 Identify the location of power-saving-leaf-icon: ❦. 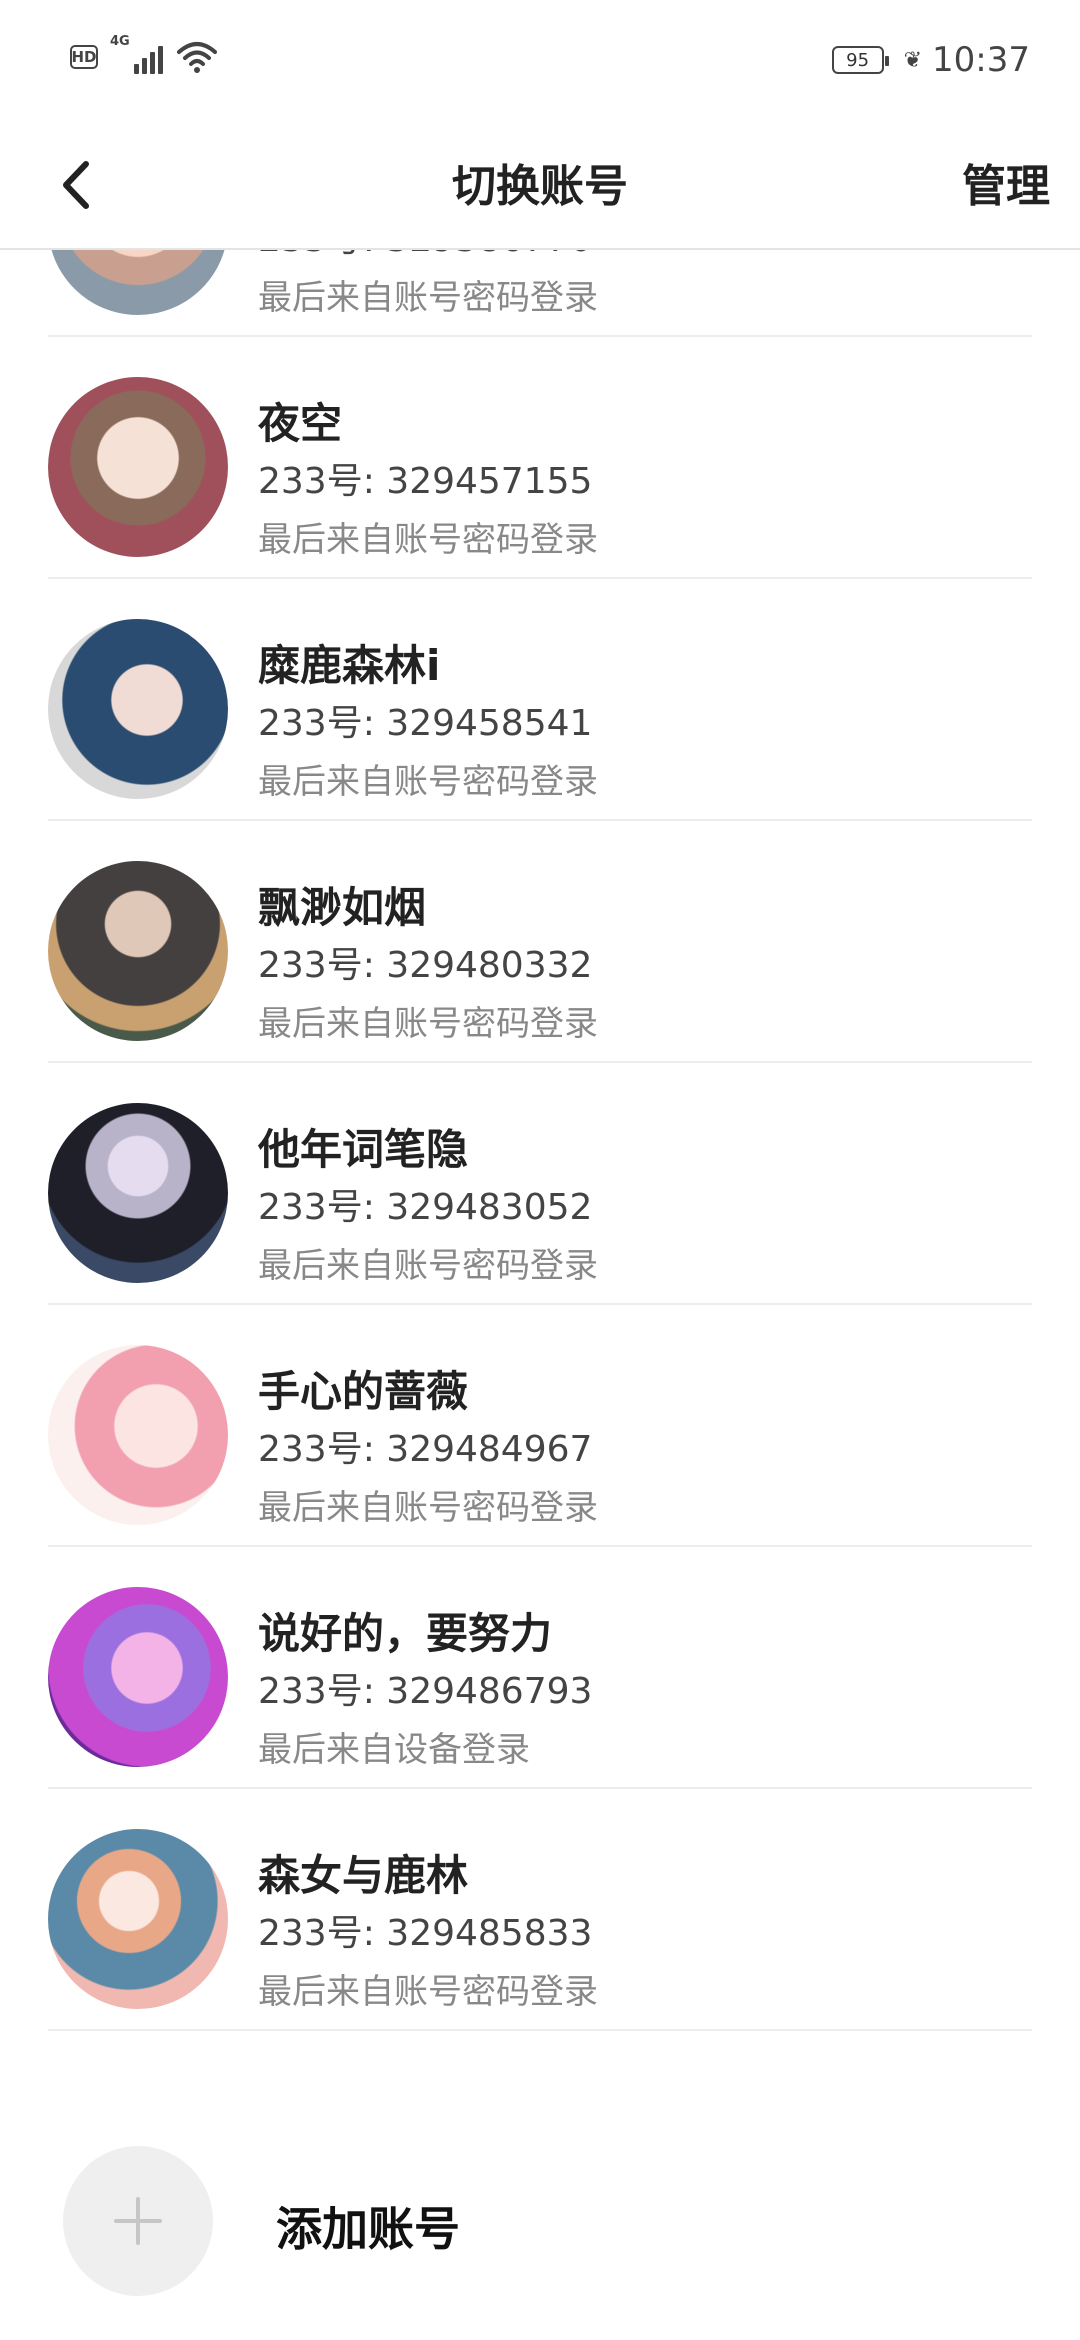
(913, 60).